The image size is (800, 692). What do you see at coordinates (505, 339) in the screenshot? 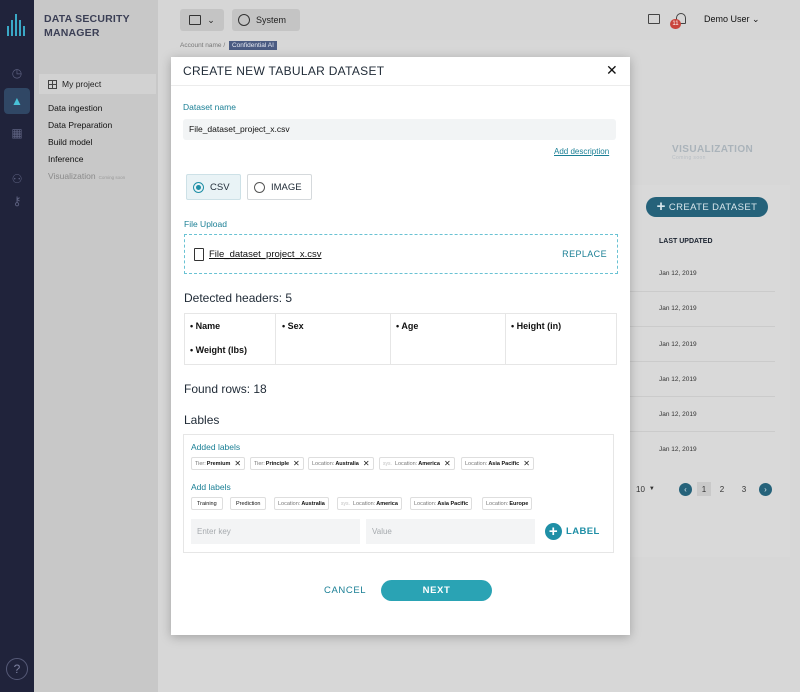
I see `grid-divider` at bounding box center [505, 339].